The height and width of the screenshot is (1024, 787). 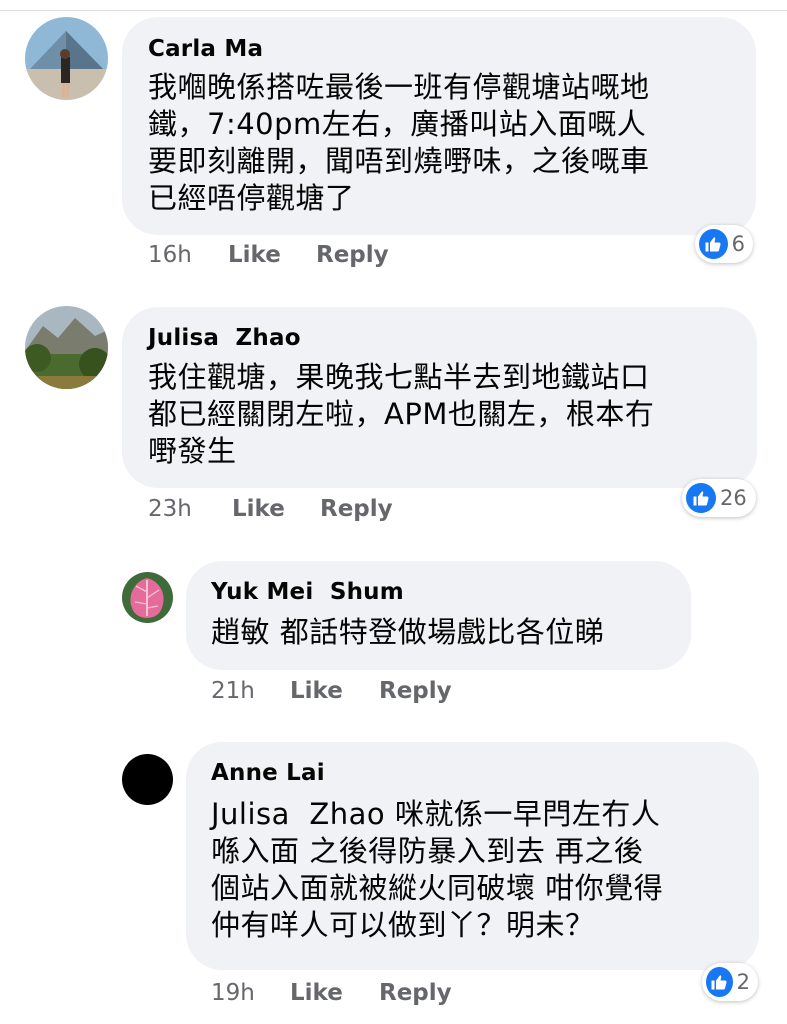 I want to click on reaction-count: 26, so click(x=733, y=498).